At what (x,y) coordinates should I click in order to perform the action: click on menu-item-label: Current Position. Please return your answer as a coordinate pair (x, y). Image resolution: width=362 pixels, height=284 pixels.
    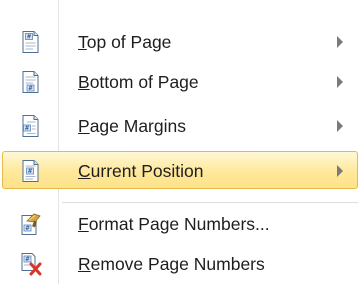
    Looking at the image, I should click on (141, 171).